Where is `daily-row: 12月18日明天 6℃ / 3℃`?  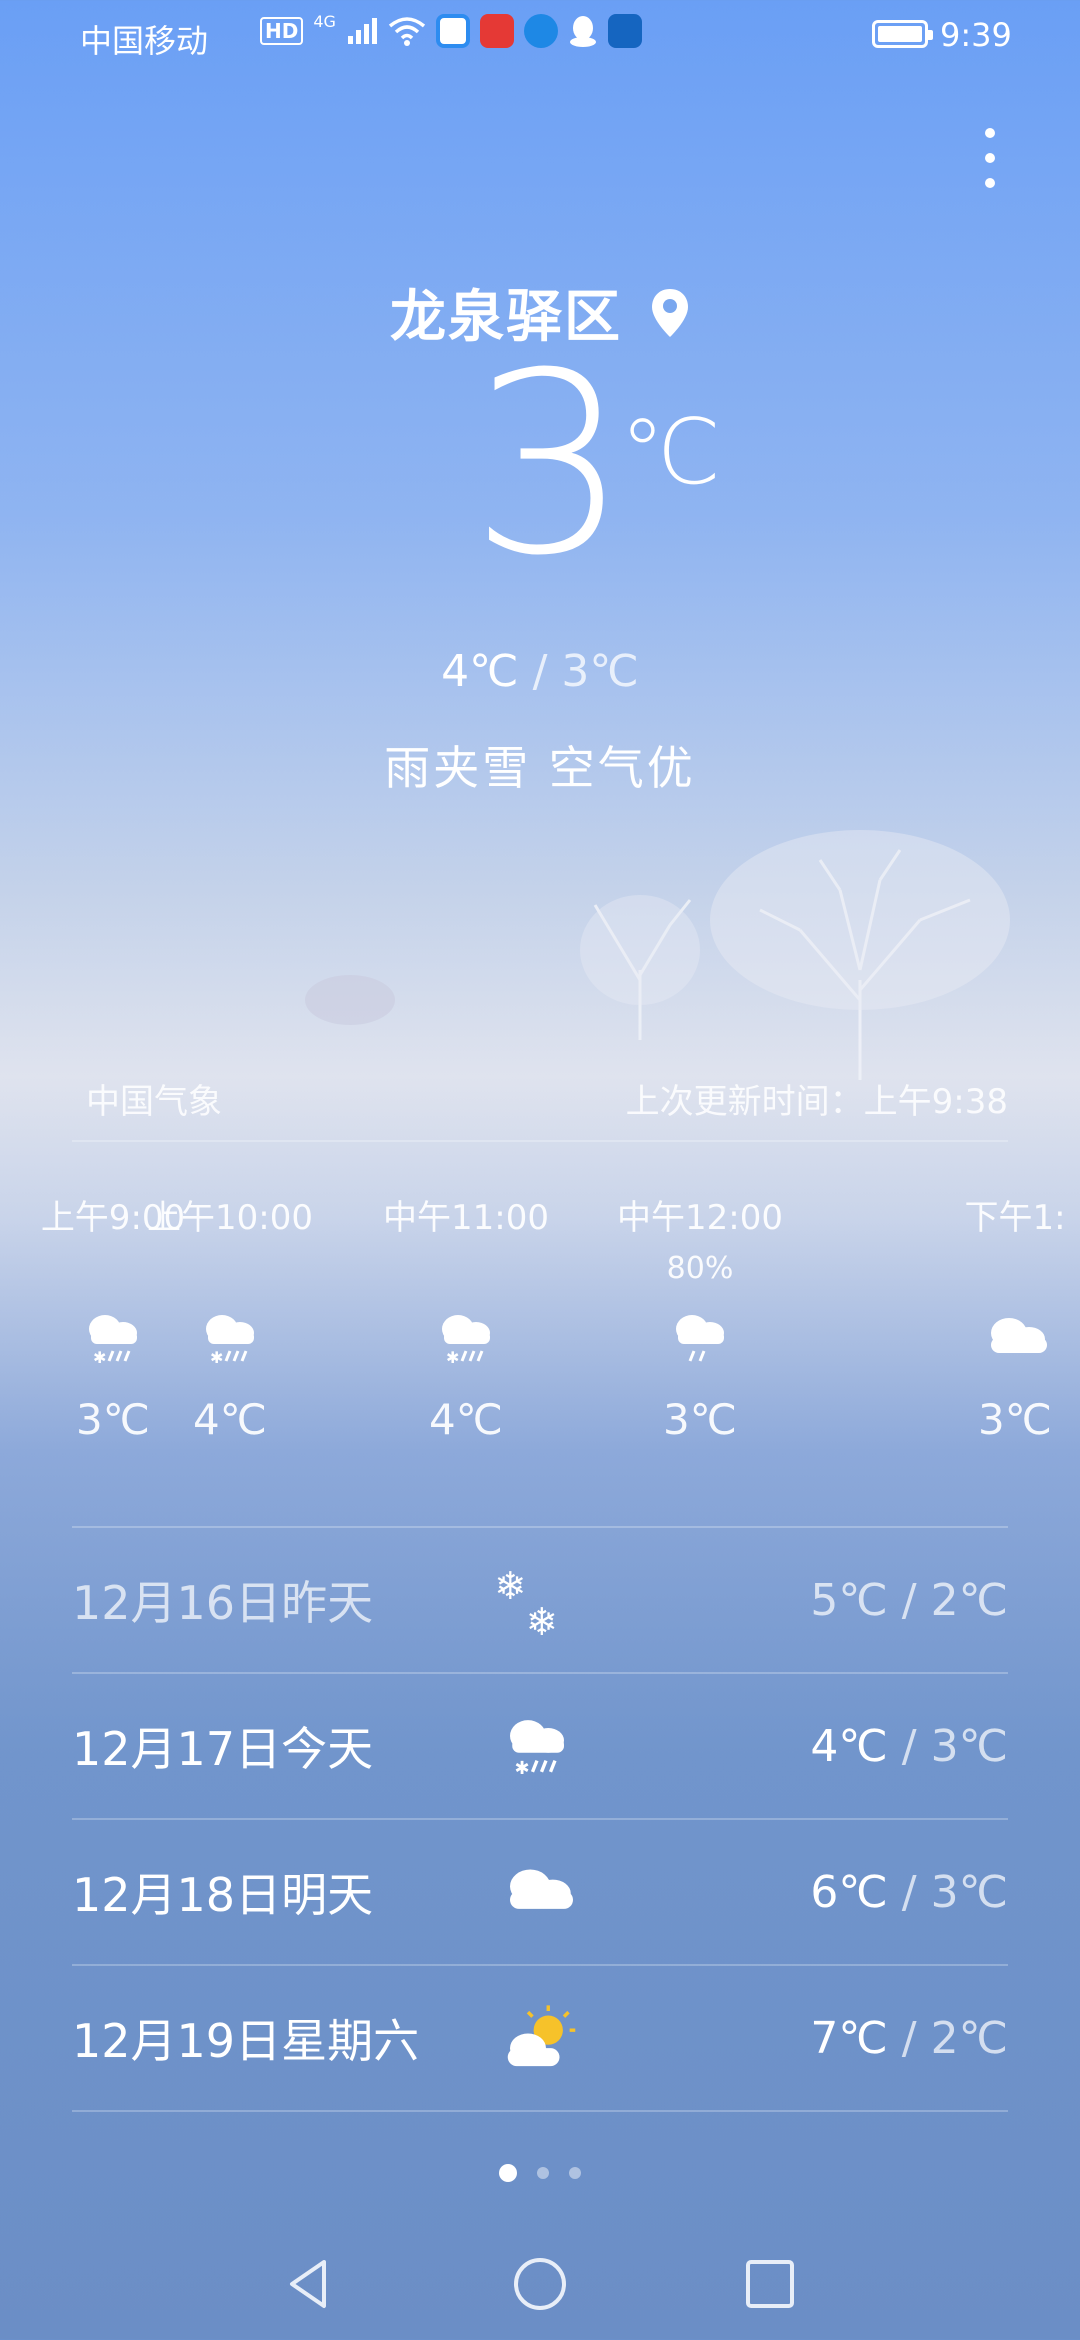
daily-row: 12月18日明天 6℃ / 3℃ is located at coordinates (540, 1892).